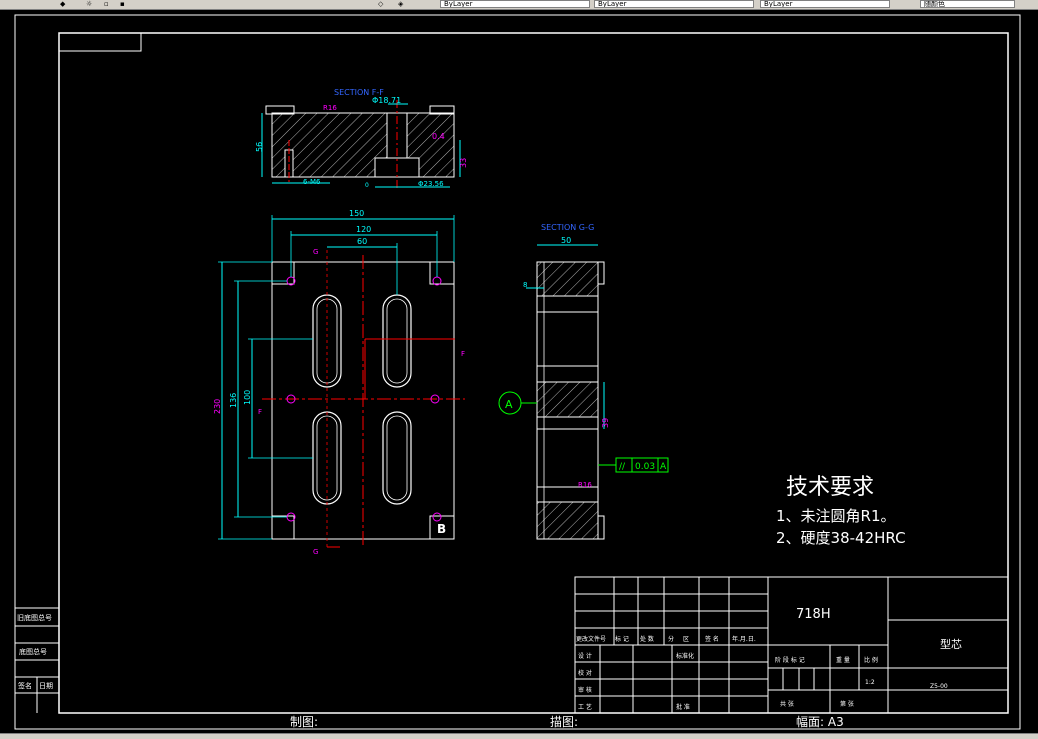  Describe the element at coordinates (283, 527) in the screenshot. I see `plan-corner-bl` at that location.